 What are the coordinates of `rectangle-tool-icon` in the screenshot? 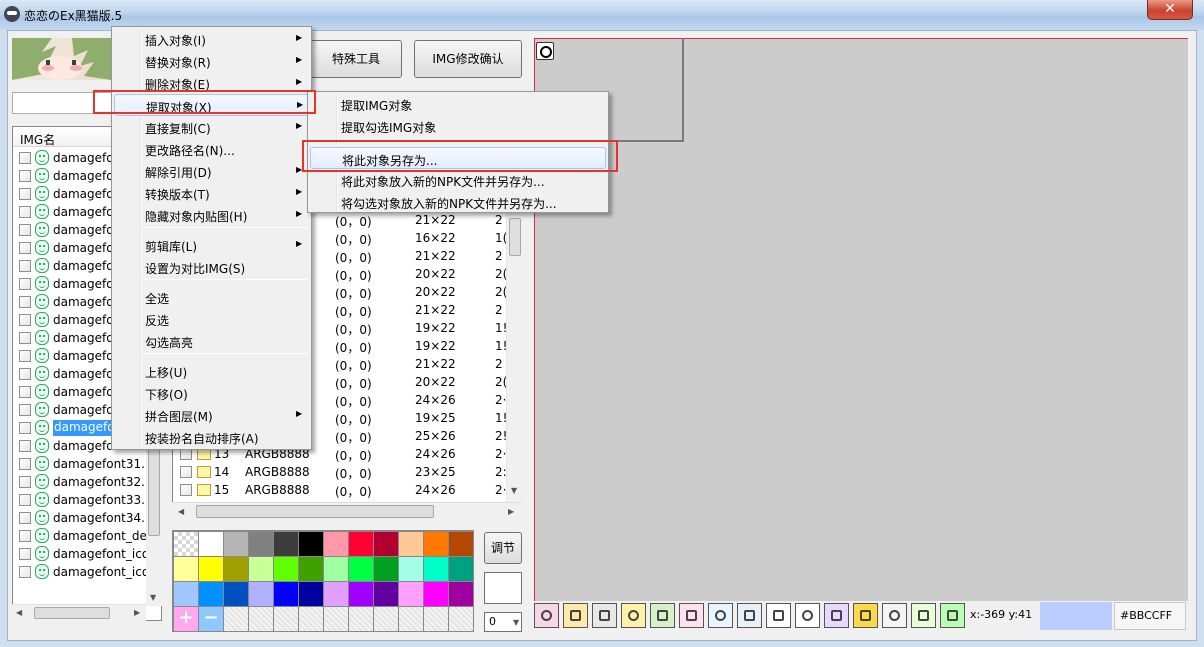 It's located at (865, 615).